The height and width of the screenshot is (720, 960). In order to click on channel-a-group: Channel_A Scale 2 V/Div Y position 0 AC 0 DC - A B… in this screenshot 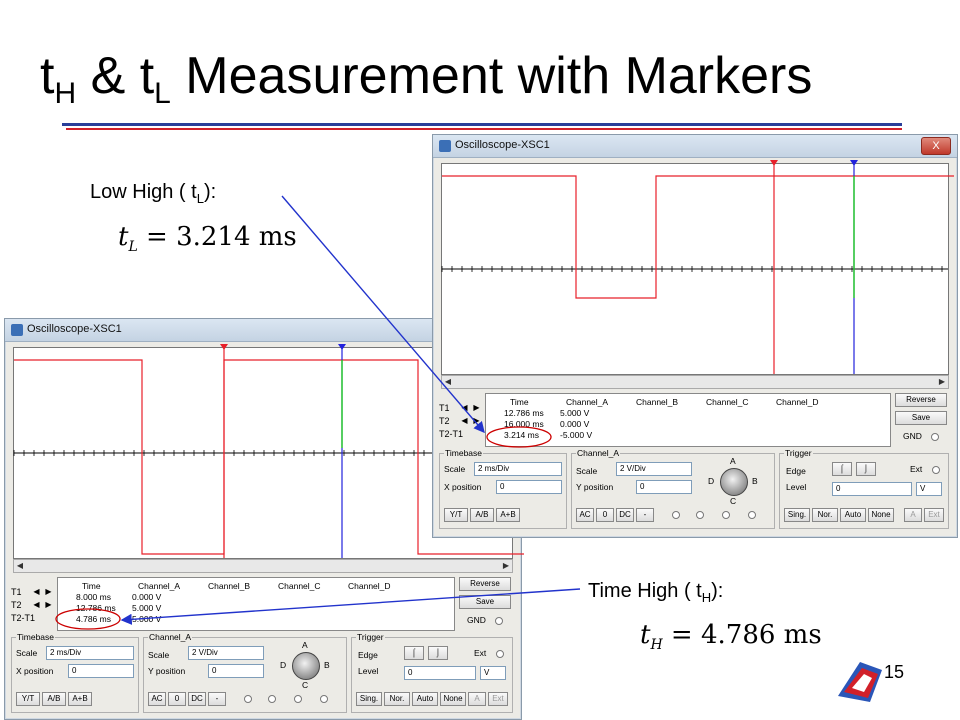, I will do `click(245, 672)`.